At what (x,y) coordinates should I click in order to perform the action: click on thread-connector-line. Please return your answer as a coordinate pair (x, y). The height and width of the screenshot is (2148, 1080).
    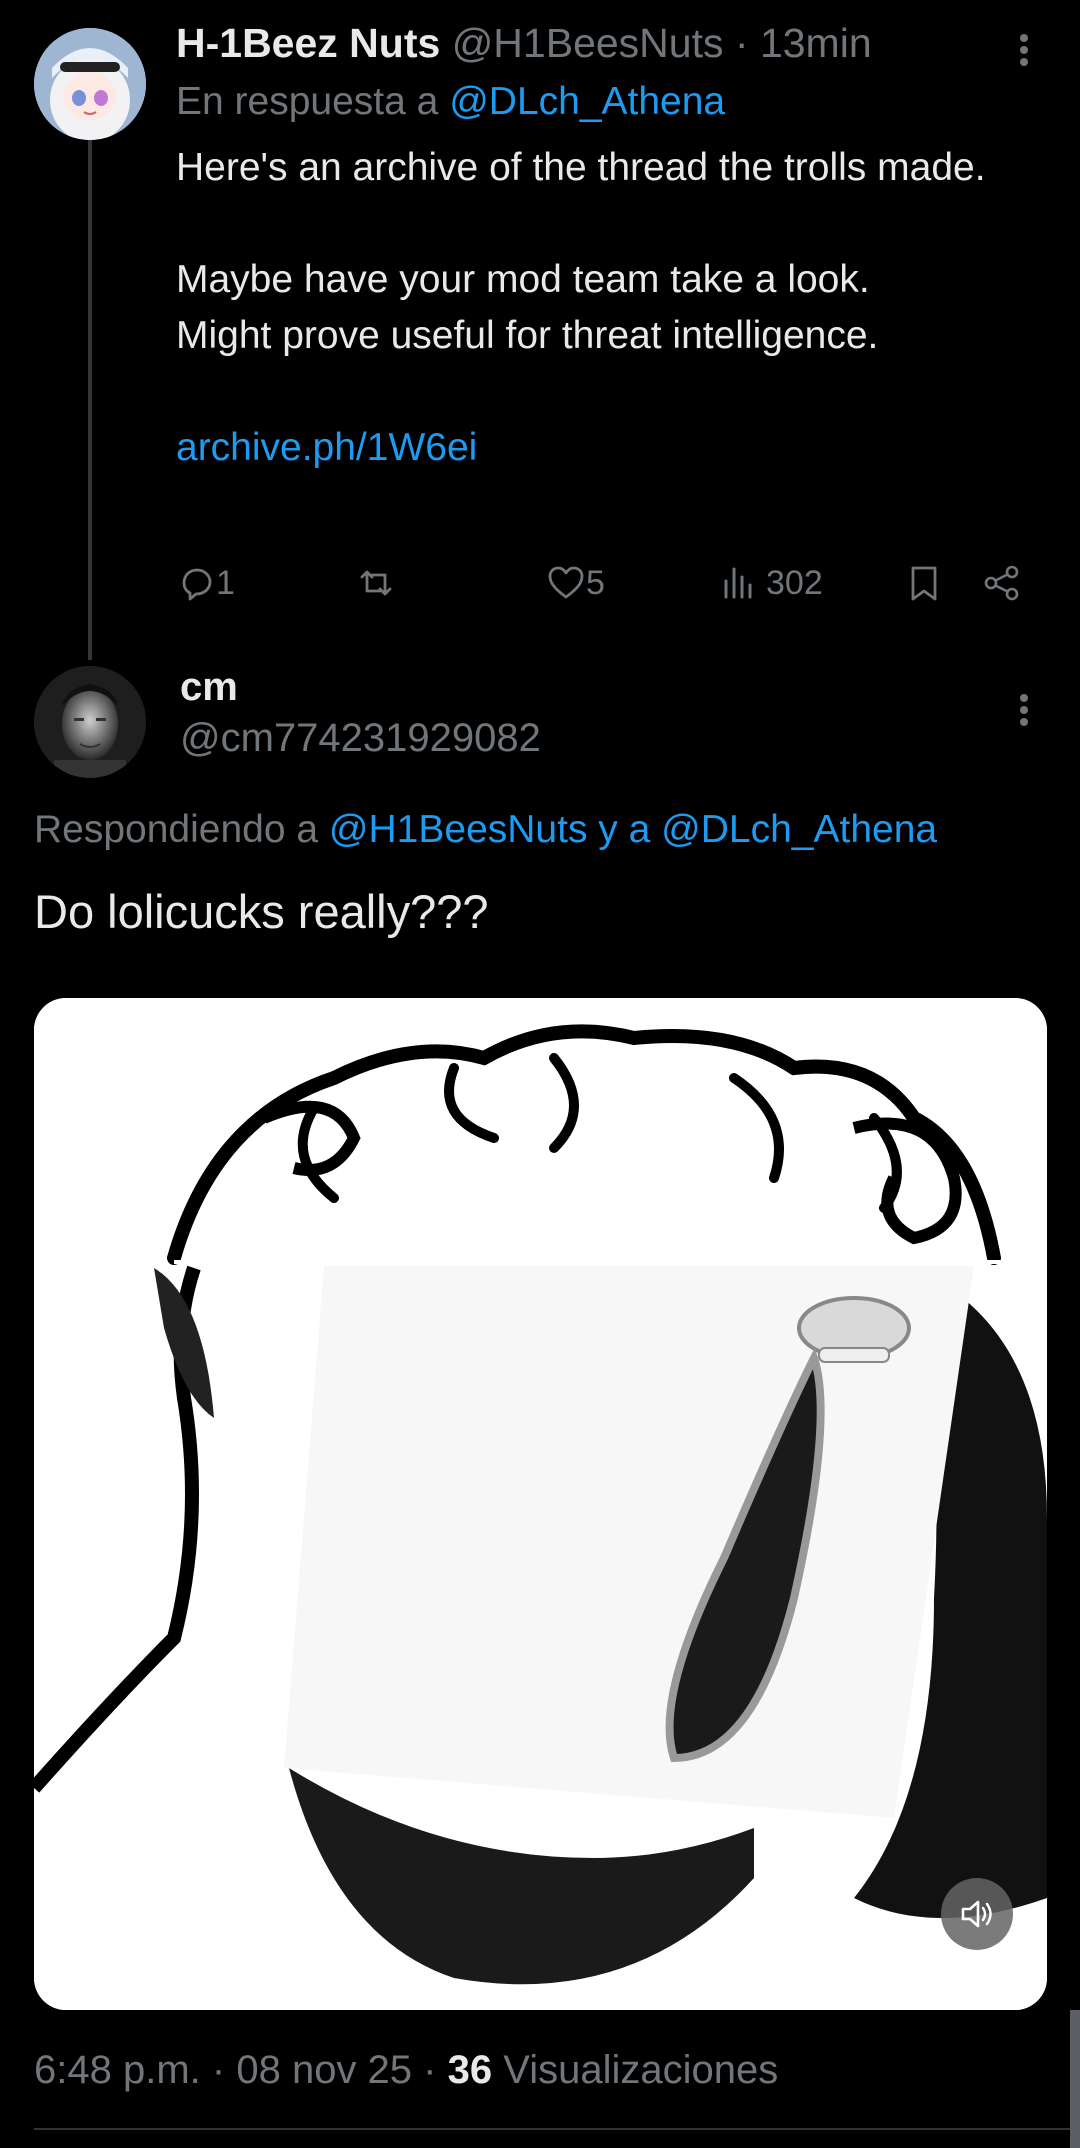
    Looking at the image, I should click on (90, 400).